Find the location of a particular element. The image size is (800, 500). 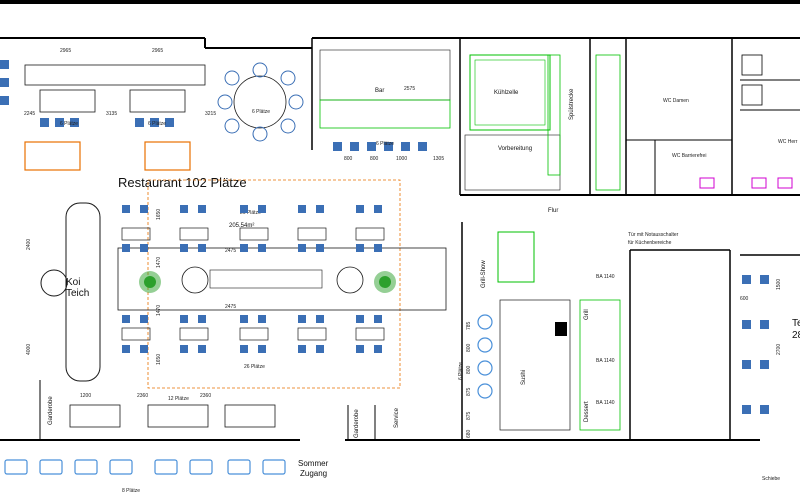

grill-show-label: Grill-Show is located at coordinates (484, 274).